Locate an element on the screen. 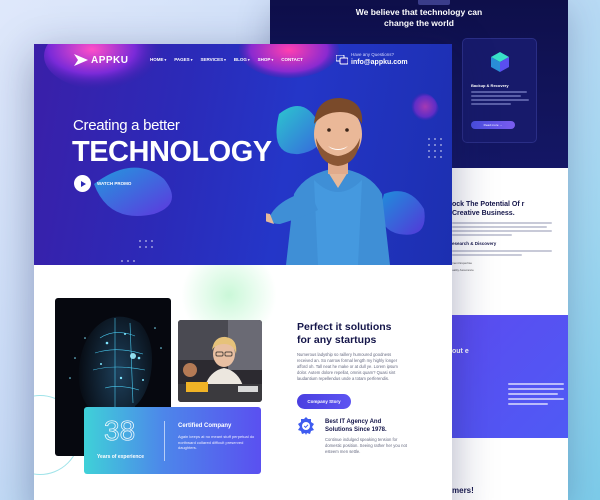 The width and height of the screenshot is (600, 500). nav-shop: SHOP ▾ is located at coordinates (266, 59).